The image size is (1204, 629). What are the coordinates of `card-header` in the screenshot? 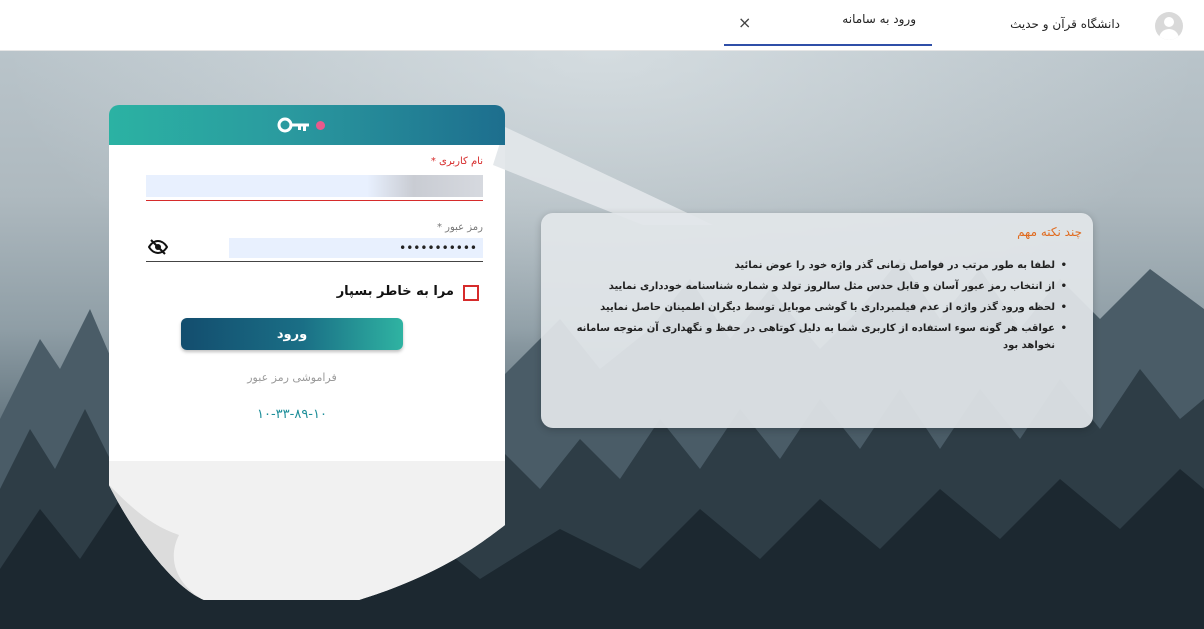 It's located at (307, 125).